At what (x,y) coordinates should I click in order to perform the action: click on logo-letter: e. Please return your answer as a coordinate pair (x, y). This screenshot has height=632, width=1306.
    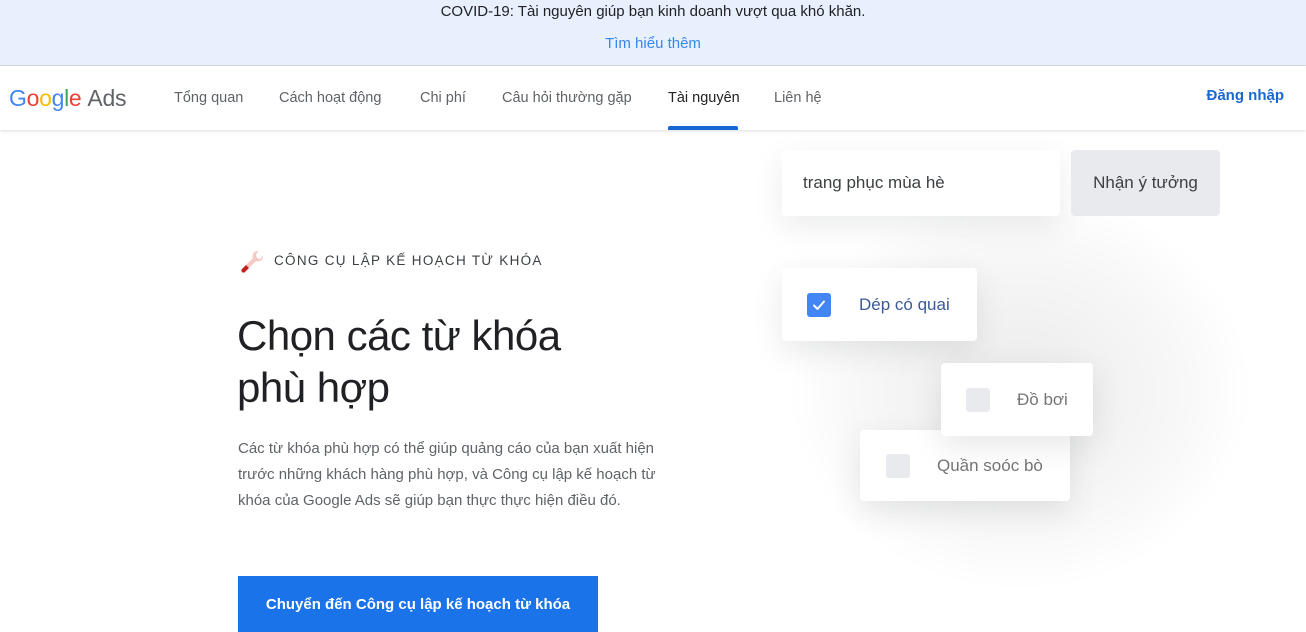
    Looking at the image, I should click on (75, 98).